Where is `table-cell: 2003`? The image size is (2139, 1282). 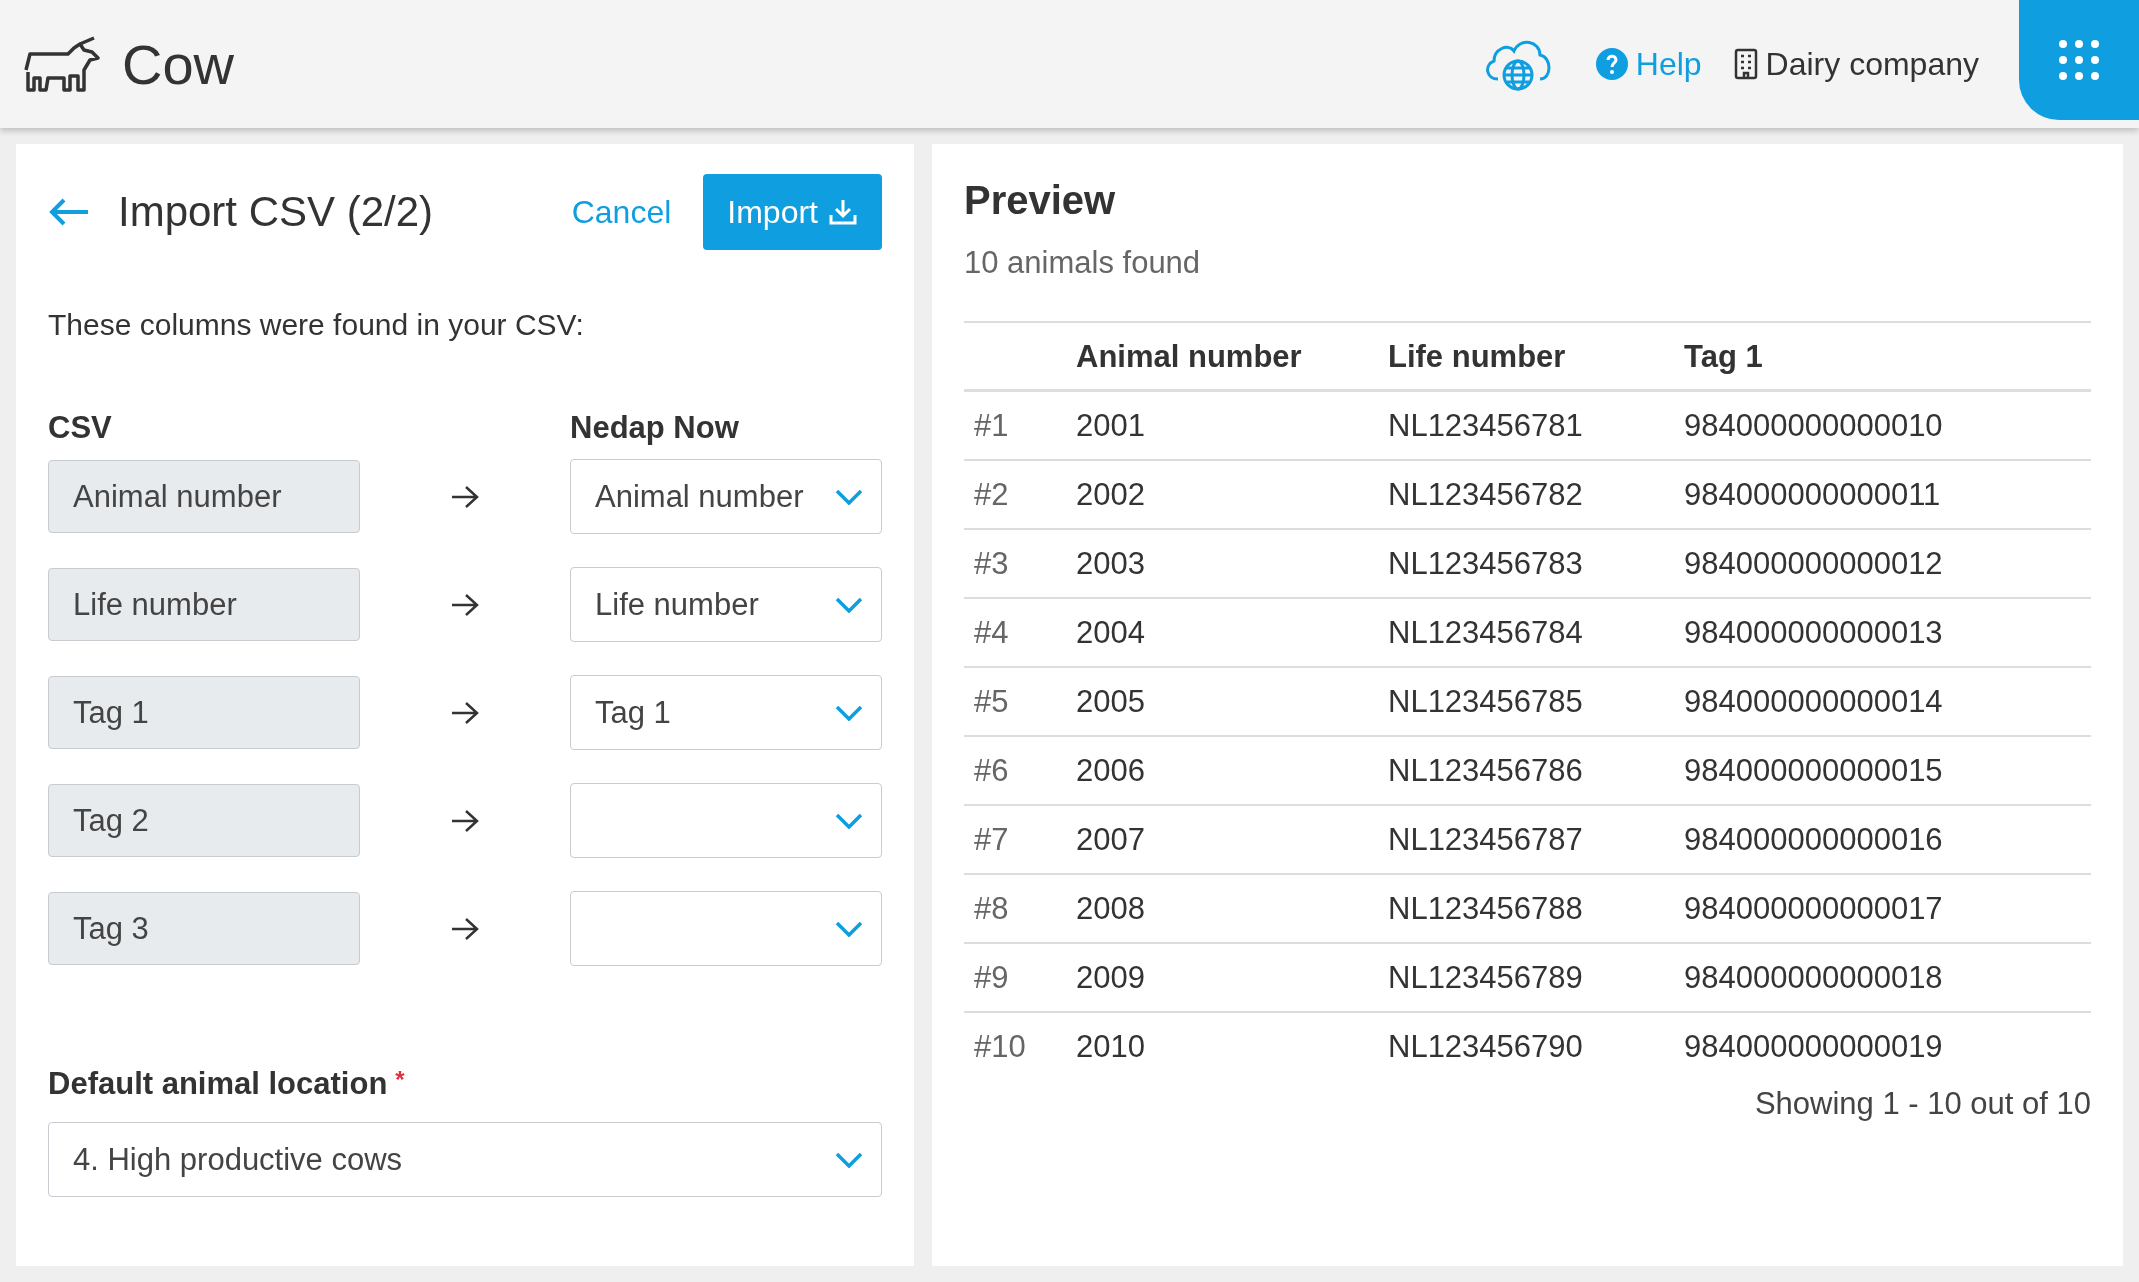 table-cell: 2003 is located at coordinates (1110, 563).